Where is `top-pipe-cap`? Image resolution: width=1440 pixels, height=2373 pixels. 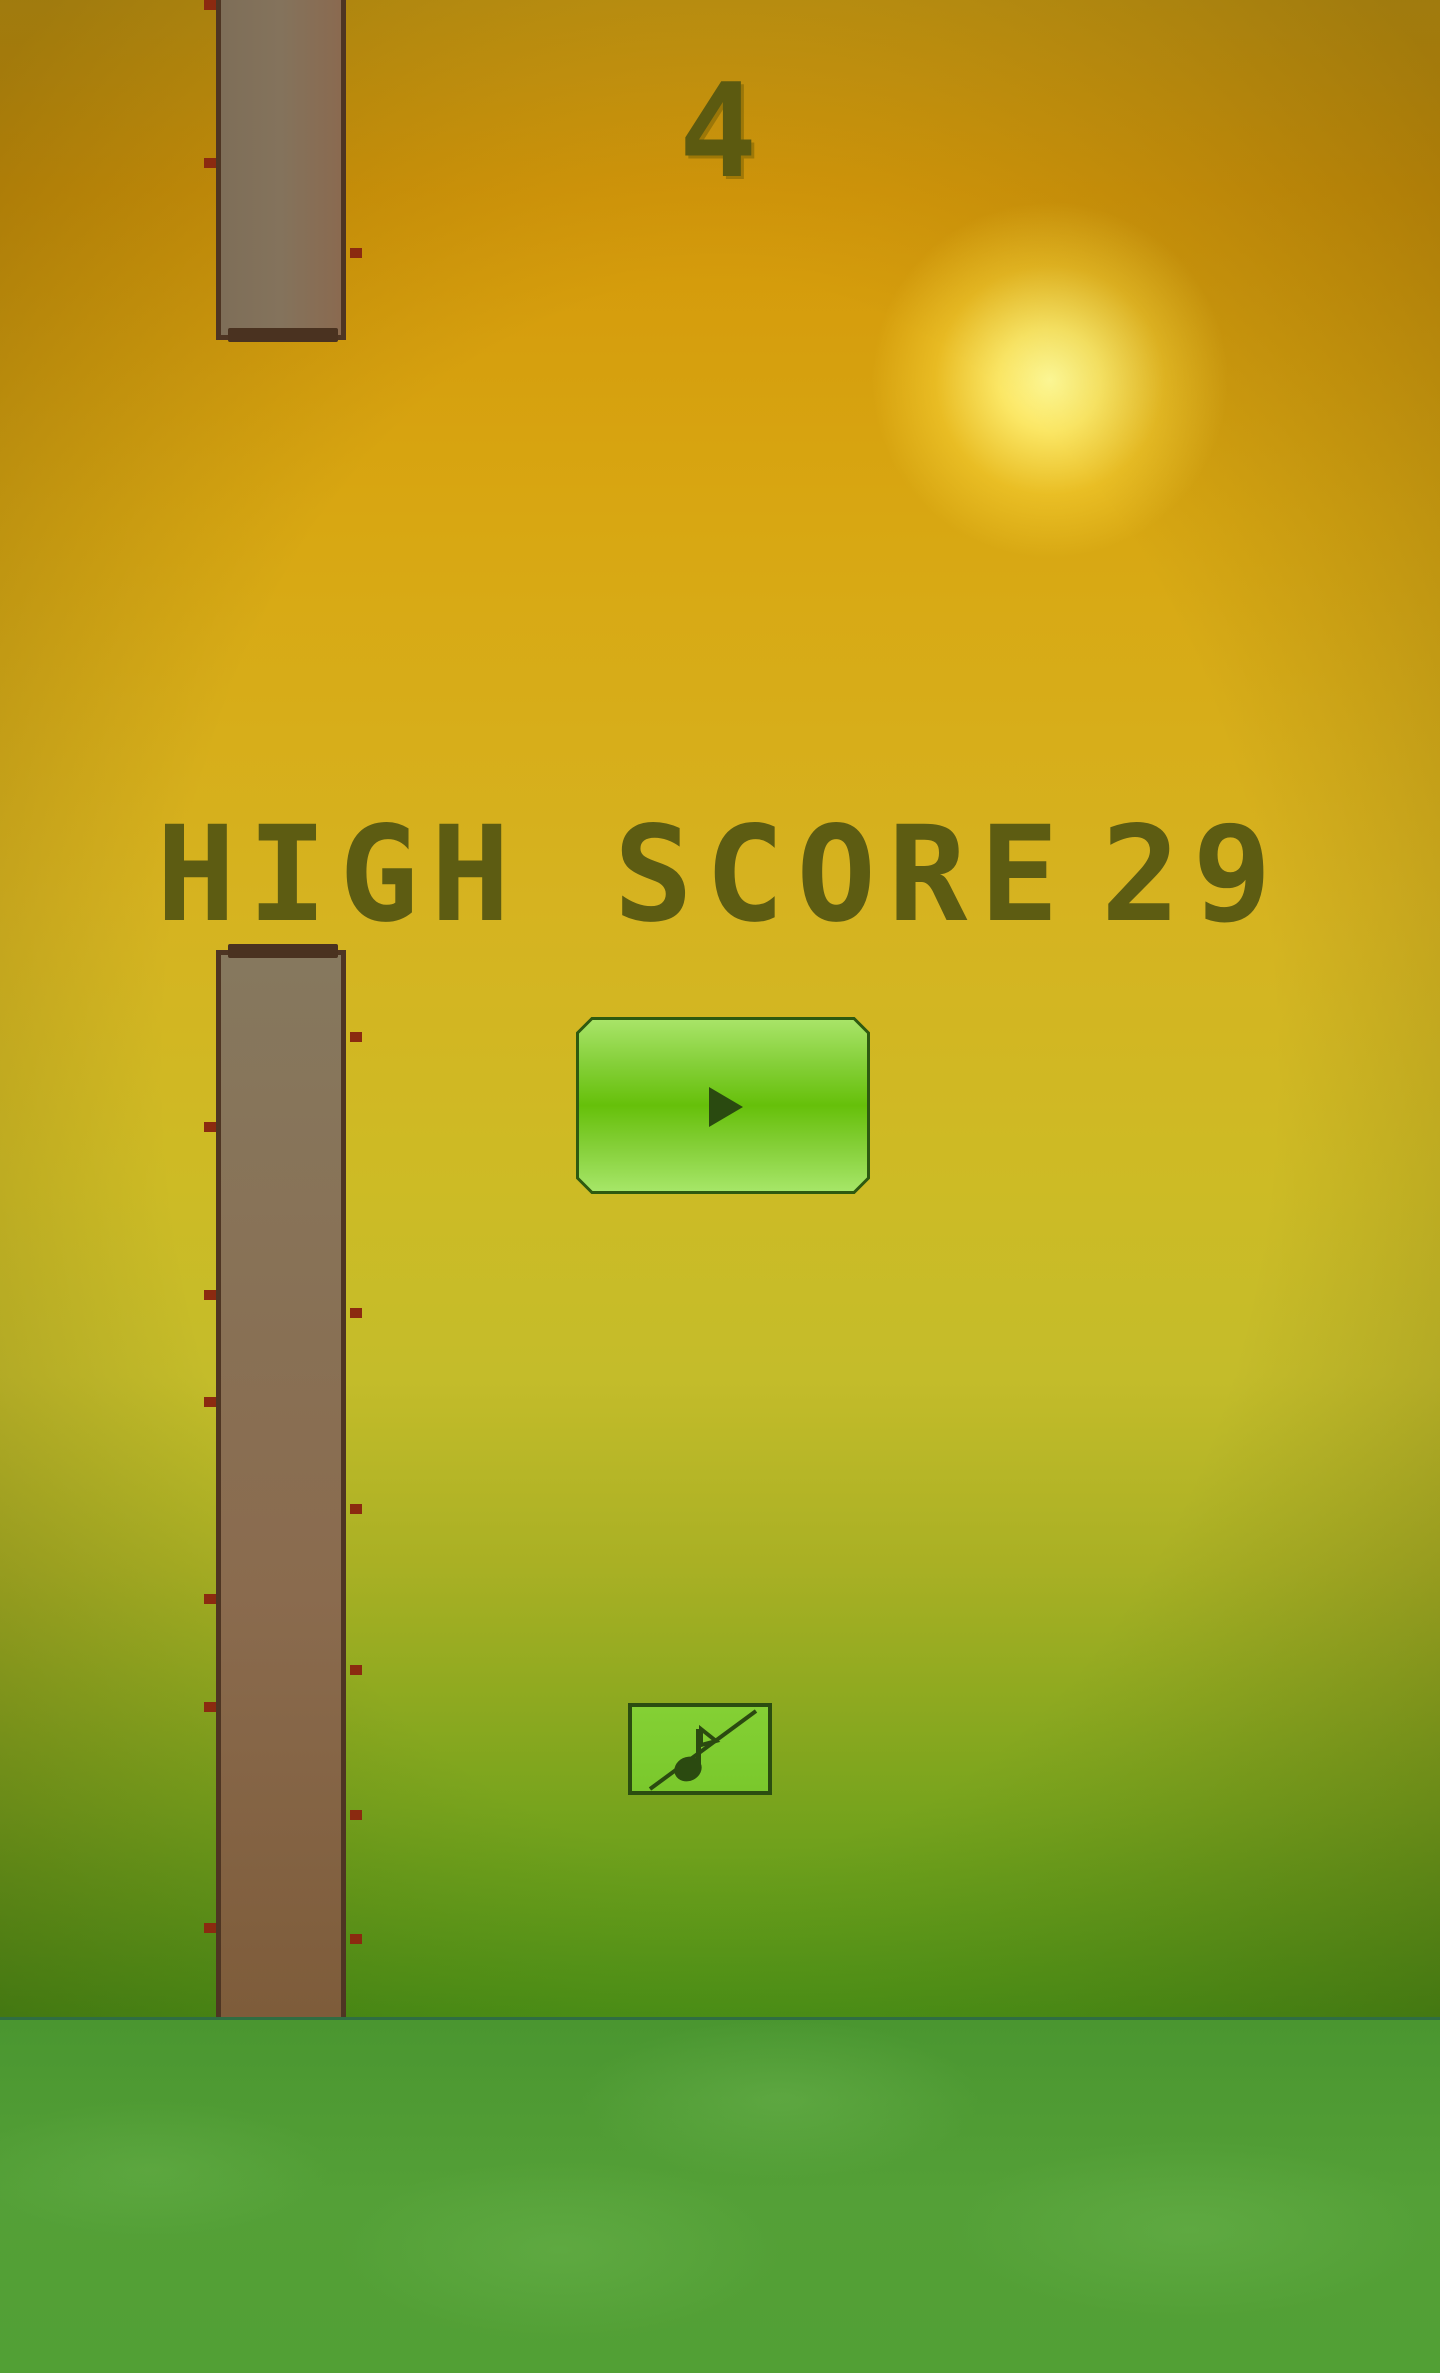 top-pipe-cap is located at coordinates (283, 335).